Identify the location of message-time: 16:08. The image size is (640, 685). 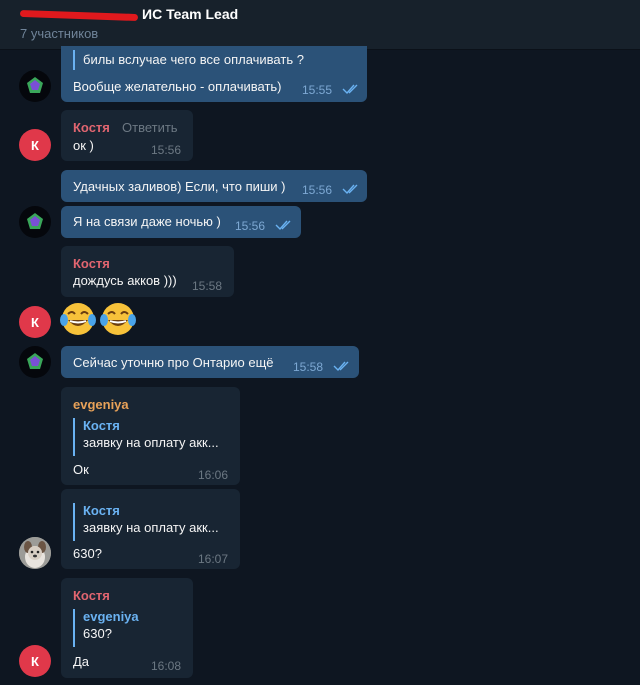
(166, 666).